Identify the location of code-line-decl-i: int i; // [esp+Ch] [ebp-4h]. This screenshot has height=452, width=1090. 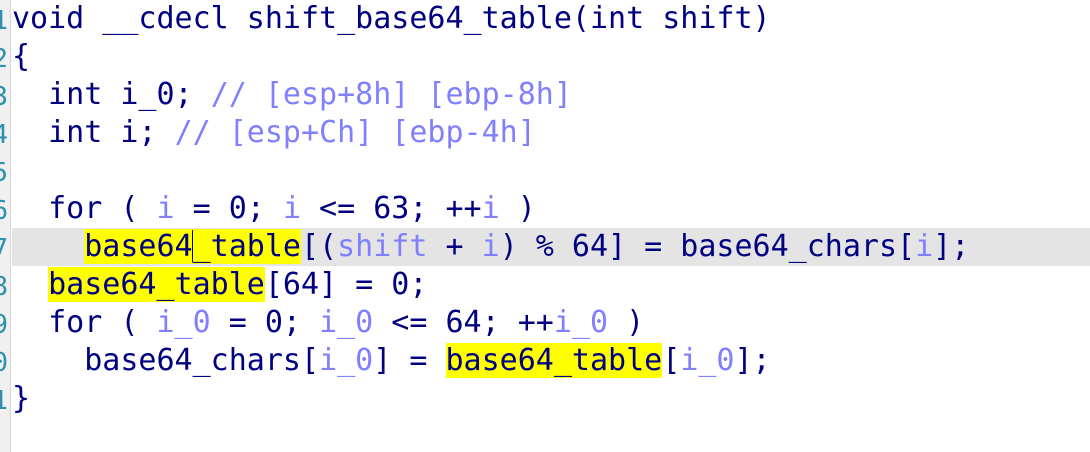
(551, 133).